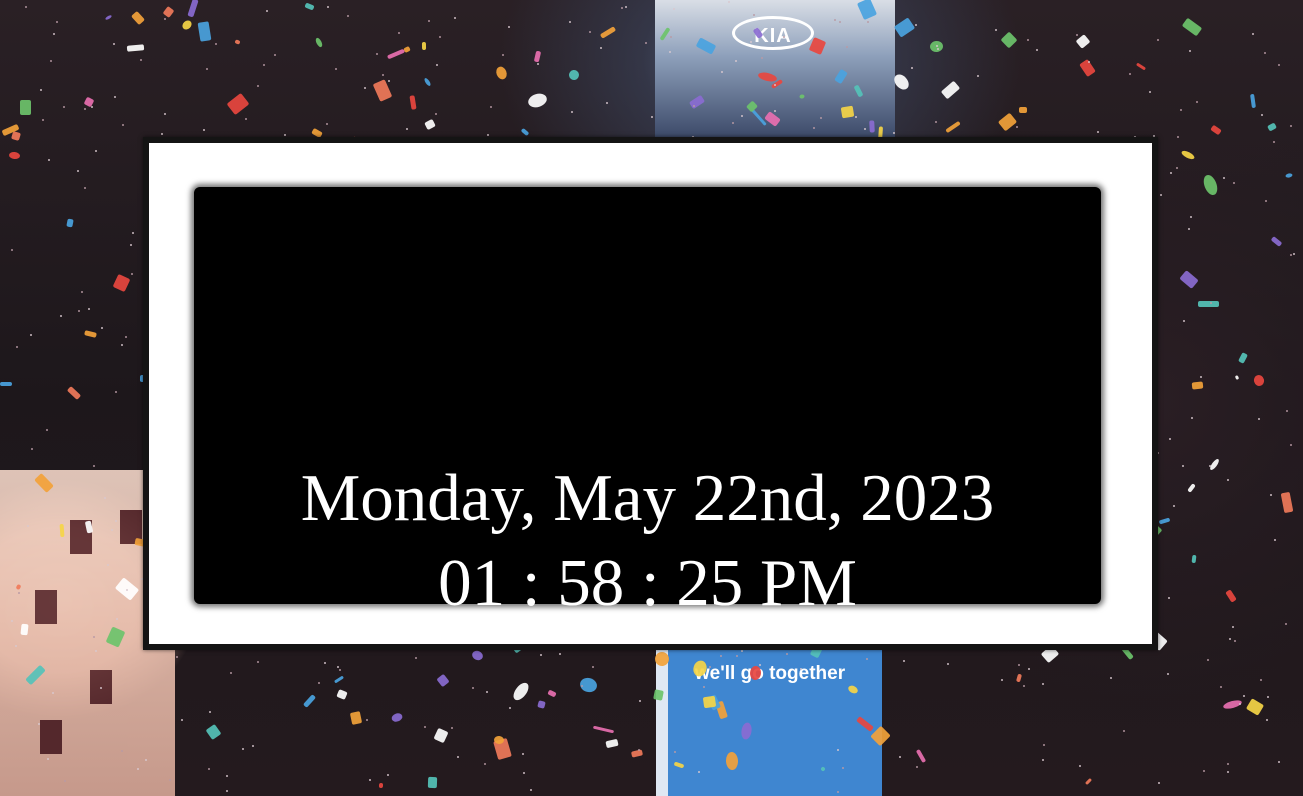 Image resolution: width=1303 pixels, height=796 pixels. I want to click on kia-logo: KIA, so click(773, 33).